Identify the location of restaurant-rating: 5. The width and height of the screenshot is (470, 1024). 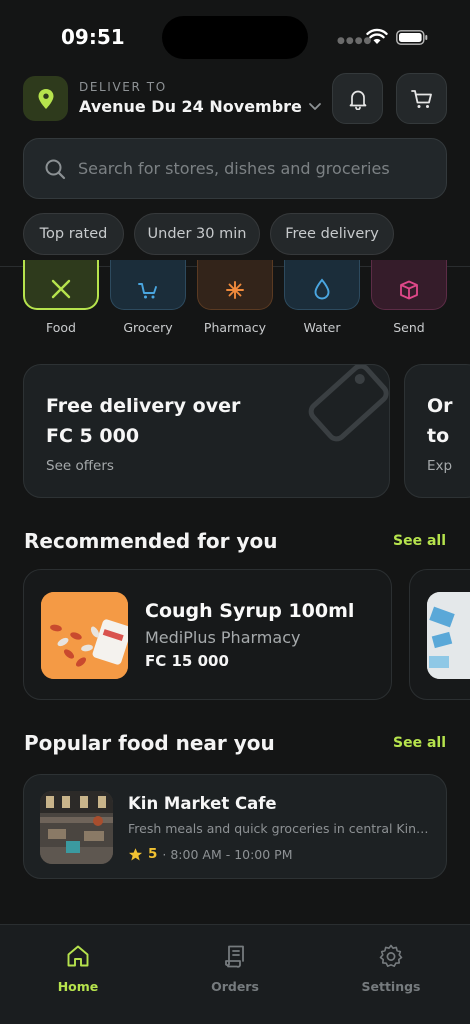
(153, 854).